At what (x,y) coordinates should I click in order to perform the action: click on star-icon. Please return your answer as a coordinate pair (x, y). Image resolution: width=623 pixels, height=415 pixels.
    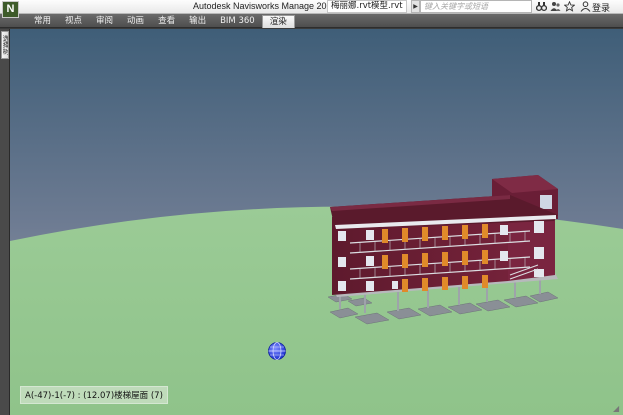
    Looking at the image, I should click on (569, 6).